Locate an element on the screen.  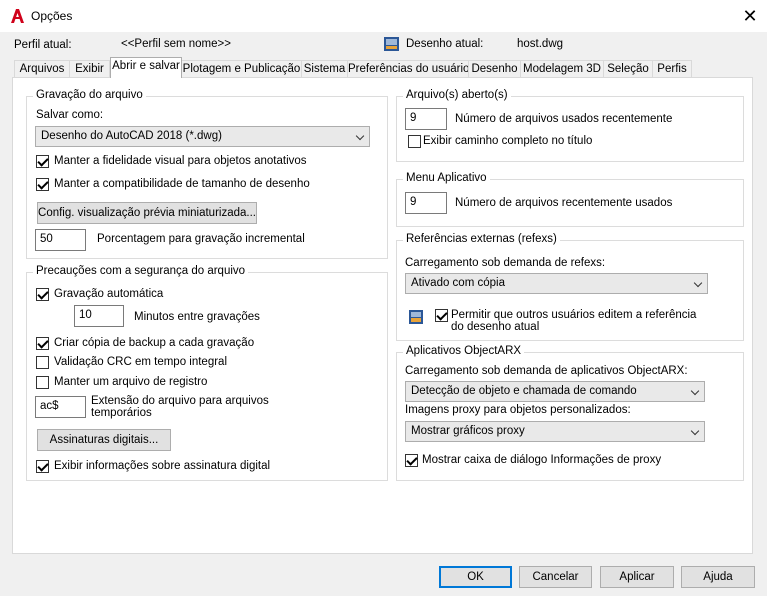
objectarx-demand-value: Detecção de objeto e chamada de comando is located at coordinates (524, 391).